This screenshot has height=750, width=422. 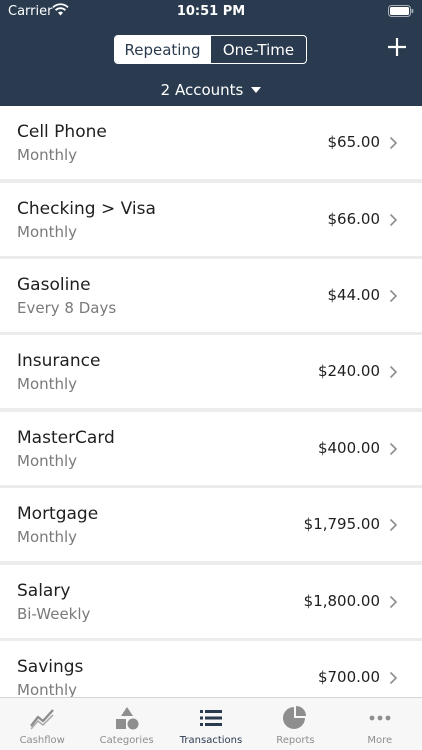 I want to click on add-icon, so click(x=397, y=47).